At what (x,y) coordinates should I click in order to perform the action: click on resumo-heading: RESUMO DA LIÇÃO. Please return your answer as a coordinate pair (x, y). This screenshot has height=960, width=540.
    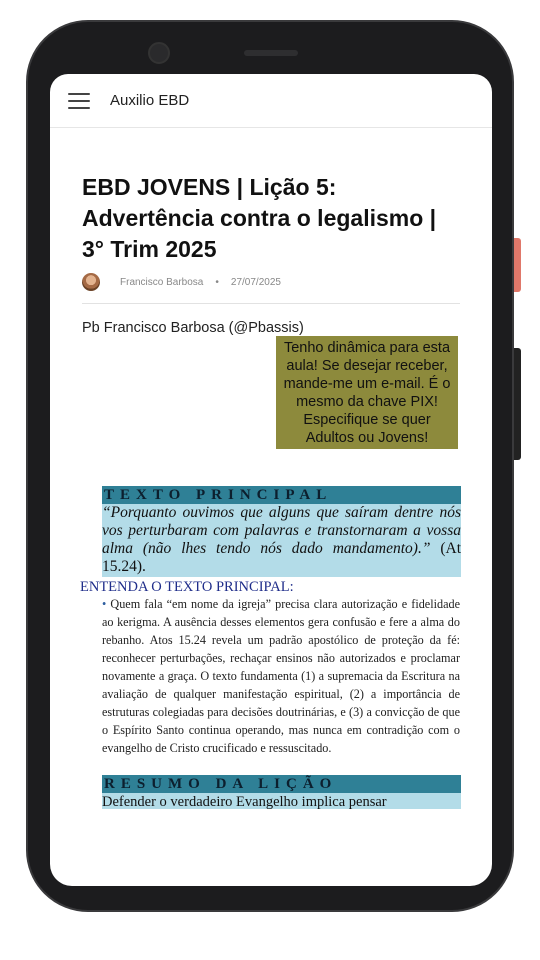
    Looking at the image, I should click on (281, 784).